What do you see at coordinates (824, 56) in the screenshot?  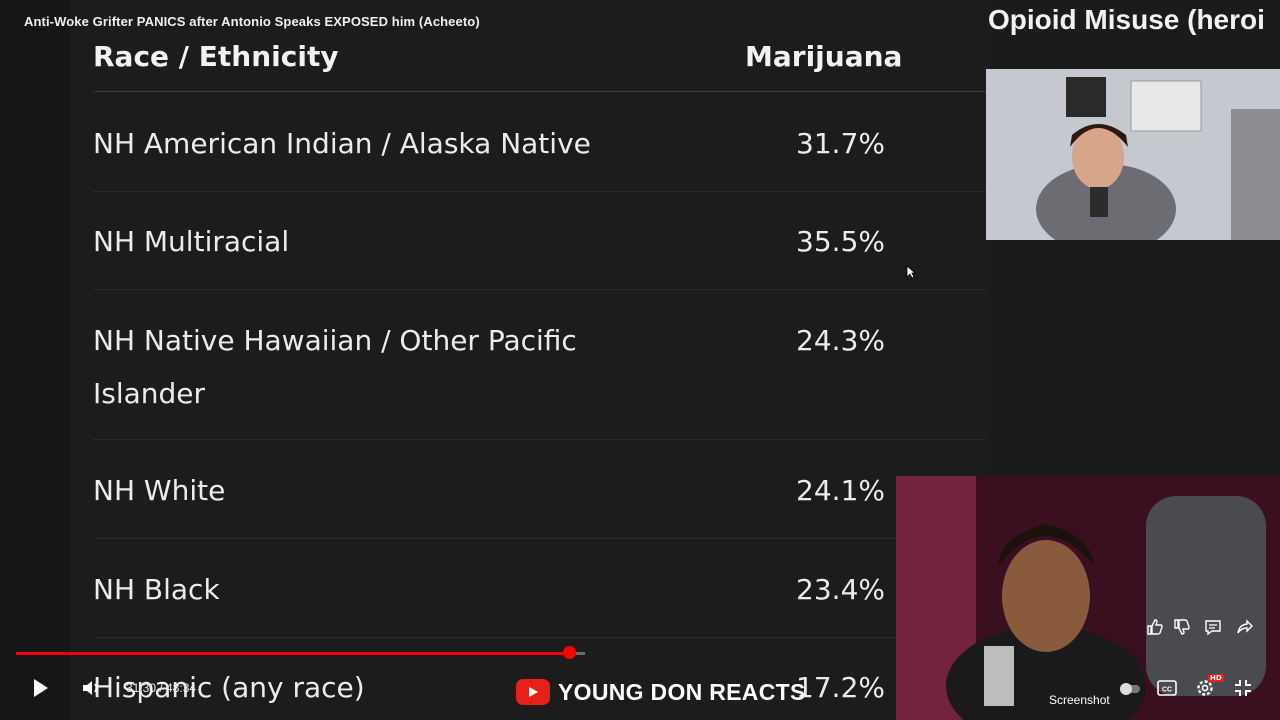 I see `table-header-marijuana: Marijuana` at bounding box center [824, 56].